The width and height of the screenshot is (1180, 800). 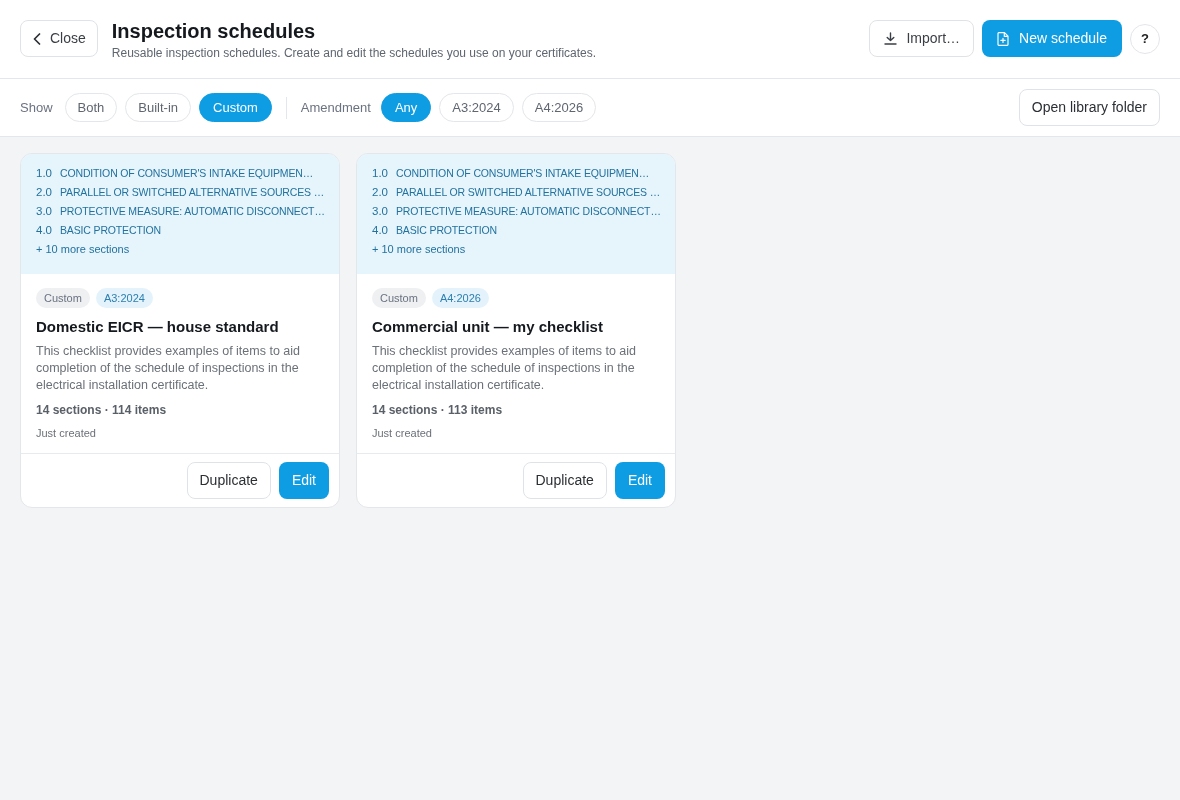 I want to click on page-subtitle: Reusable inspection schedules. Create and edit the schedules you use on your certificates., so click(x=354, y=53).